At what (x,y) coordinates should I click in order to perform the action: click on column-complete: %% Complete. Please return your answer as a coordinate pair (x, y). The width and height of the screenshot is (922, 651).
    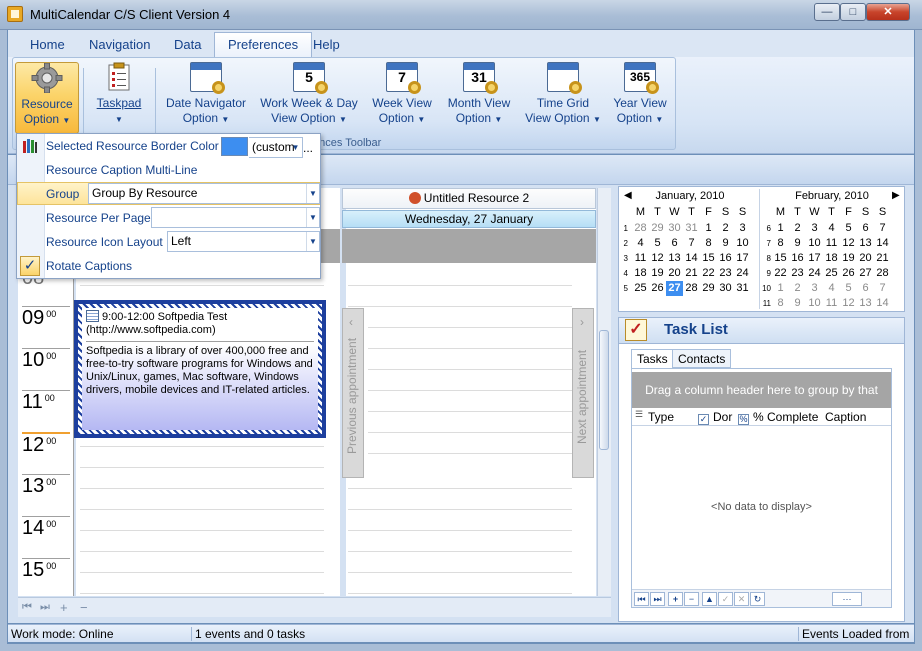
    Looking at the image, I should click on (778, 417).